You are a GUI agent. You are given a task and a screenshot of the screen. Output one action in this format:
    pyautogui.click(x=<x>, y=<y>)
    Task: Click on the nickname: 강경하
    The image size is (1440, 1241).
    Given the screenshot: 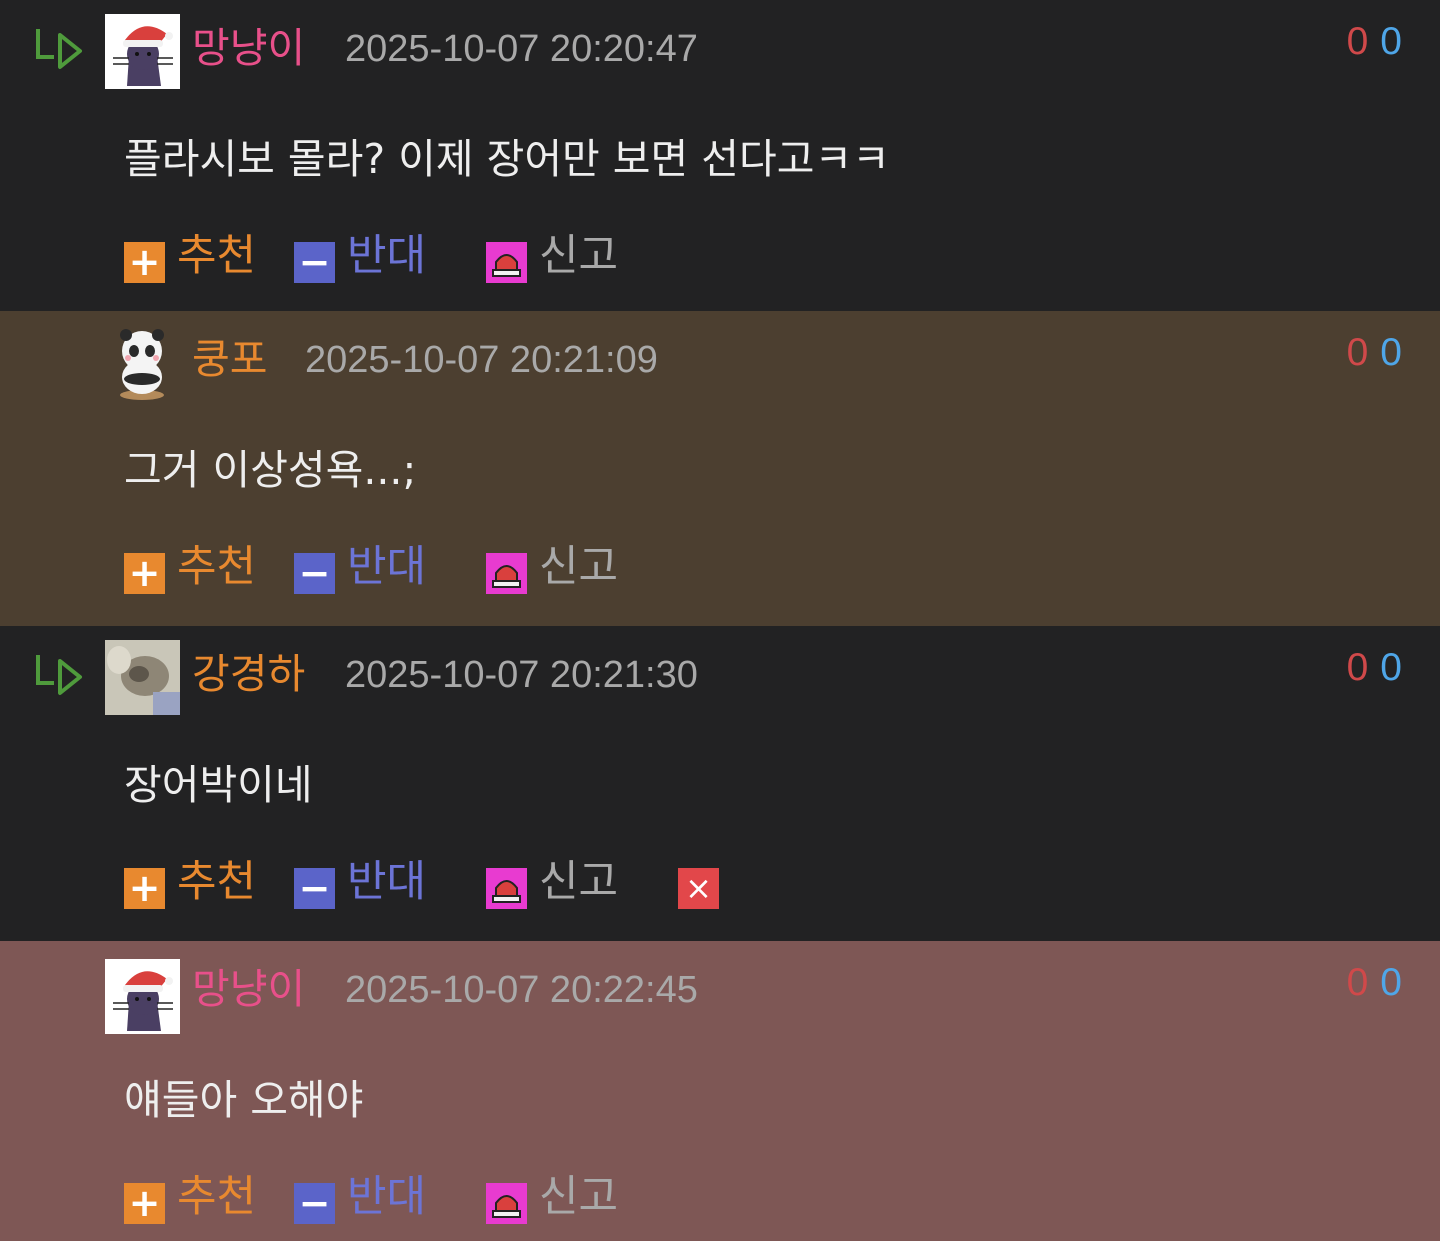 What is the action you would take?
    pyautogui.click(x=248, y=674)
    